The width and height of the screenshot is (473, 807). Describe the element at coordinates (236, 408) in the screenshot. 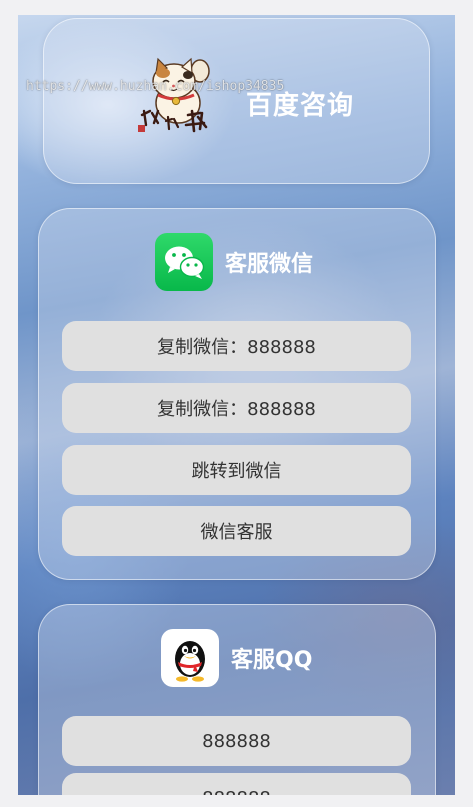

I see `copy-wechat-button-2: 复制微信：888888` at that location.